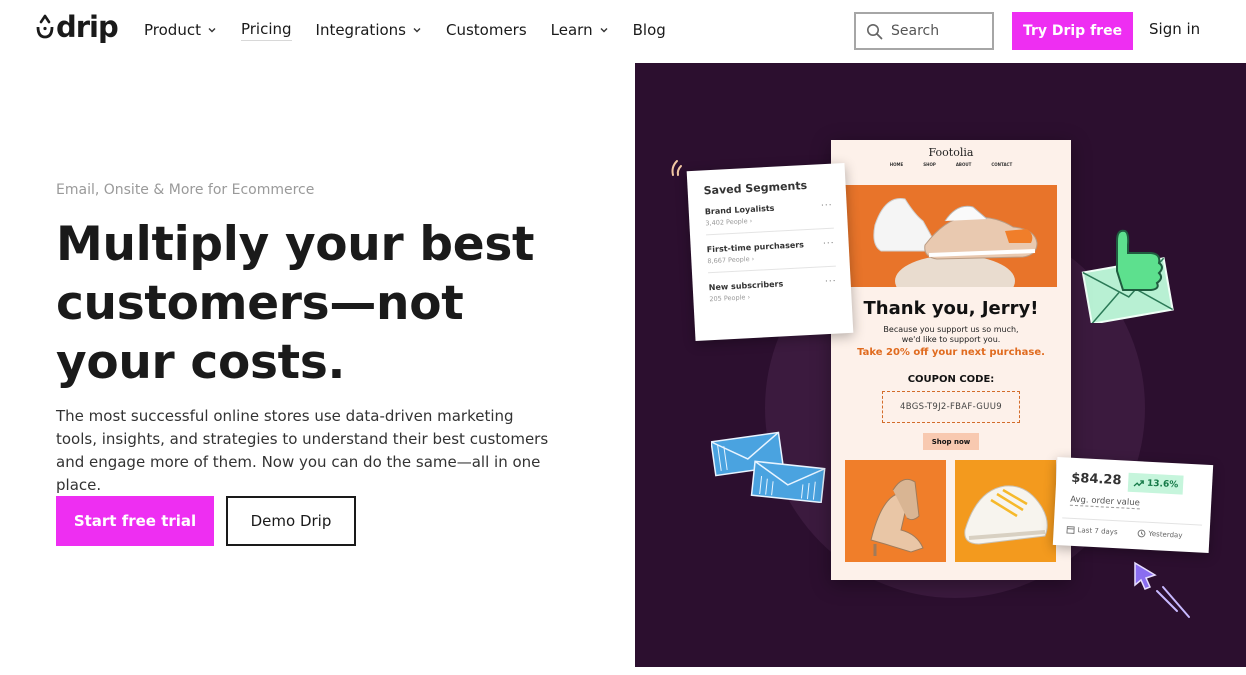  I want to click on email-menu-item: HOME, so click(896, 164).